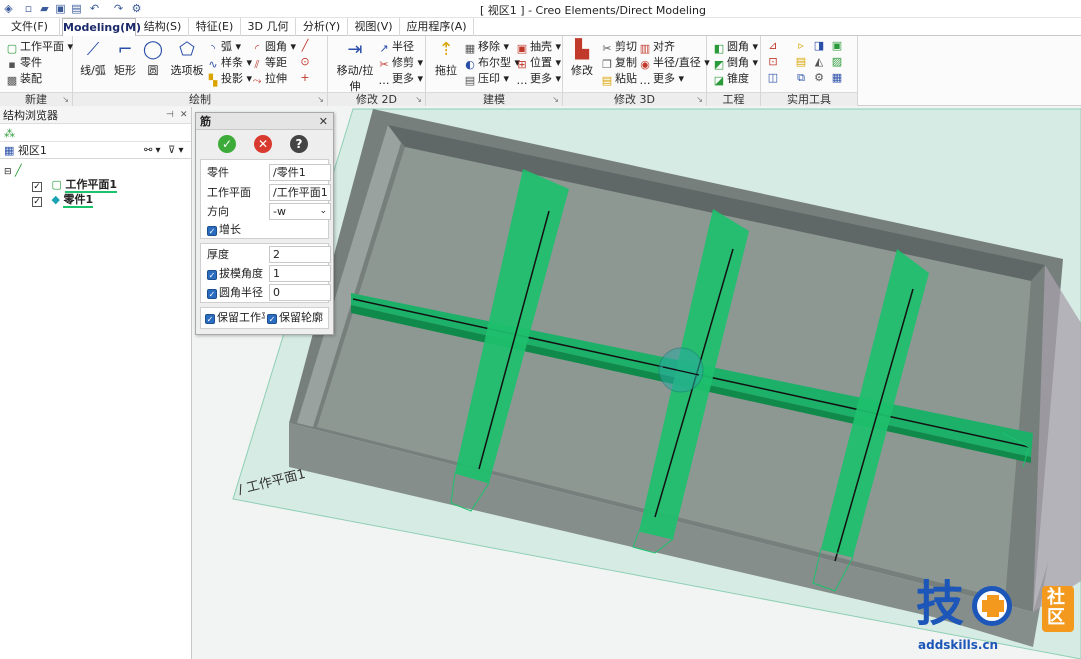 This screenshot has width=1081, height=659. Describe the element at coordinates (300, 172) in the screenshot. I see `part-field: /零件1` at that location.